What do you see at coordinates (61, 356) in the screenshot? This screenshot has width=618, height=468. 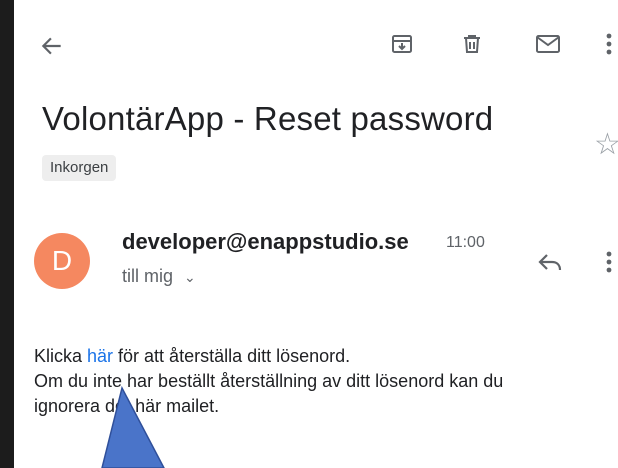 I see `body-text-prefix: Klicka` at bounding box center [61, 356].